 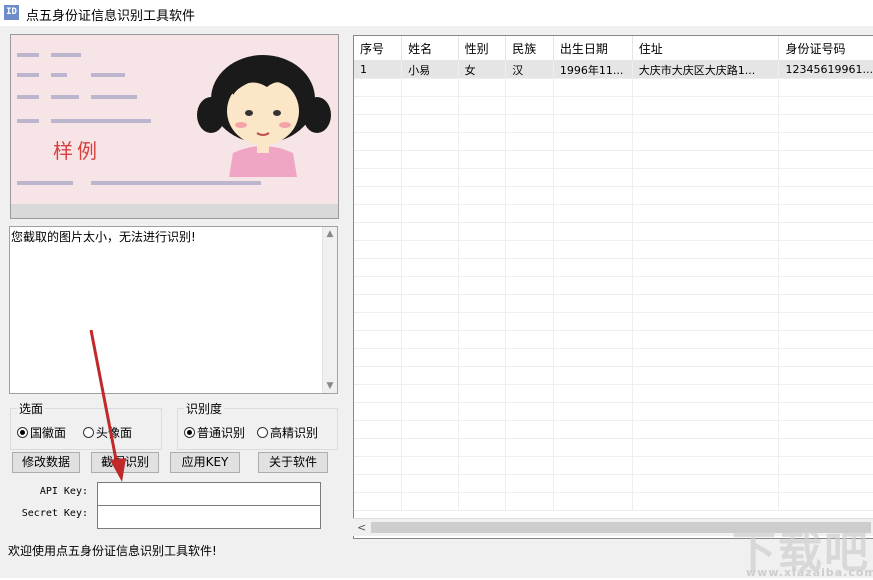 I want to click on side-group-title: 选面, so click(x=31, y=408).